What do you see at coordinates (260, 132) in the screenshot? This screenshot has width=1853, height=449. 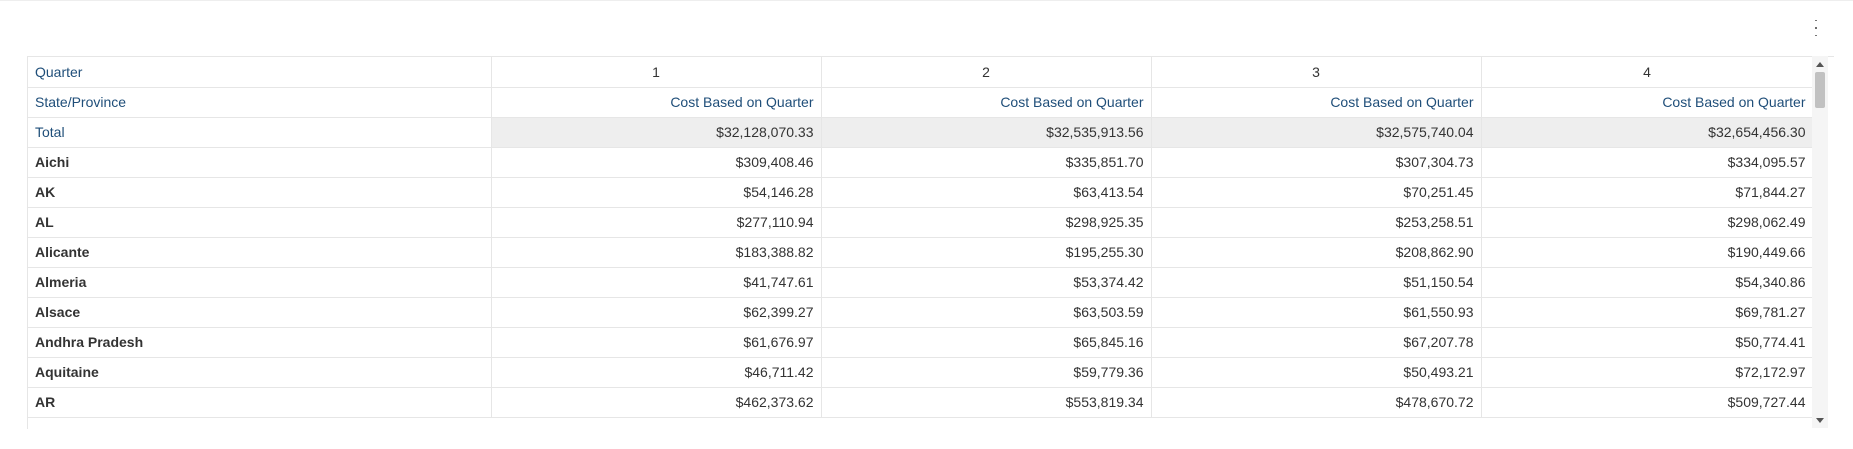 I see `total-label: Total` at bounding box center [260, 132].